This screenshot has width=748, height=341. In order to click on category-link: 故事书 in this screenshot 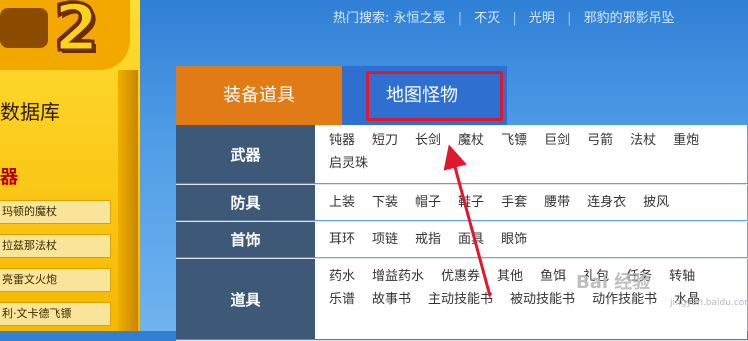, I will do `click(391, 299)`.